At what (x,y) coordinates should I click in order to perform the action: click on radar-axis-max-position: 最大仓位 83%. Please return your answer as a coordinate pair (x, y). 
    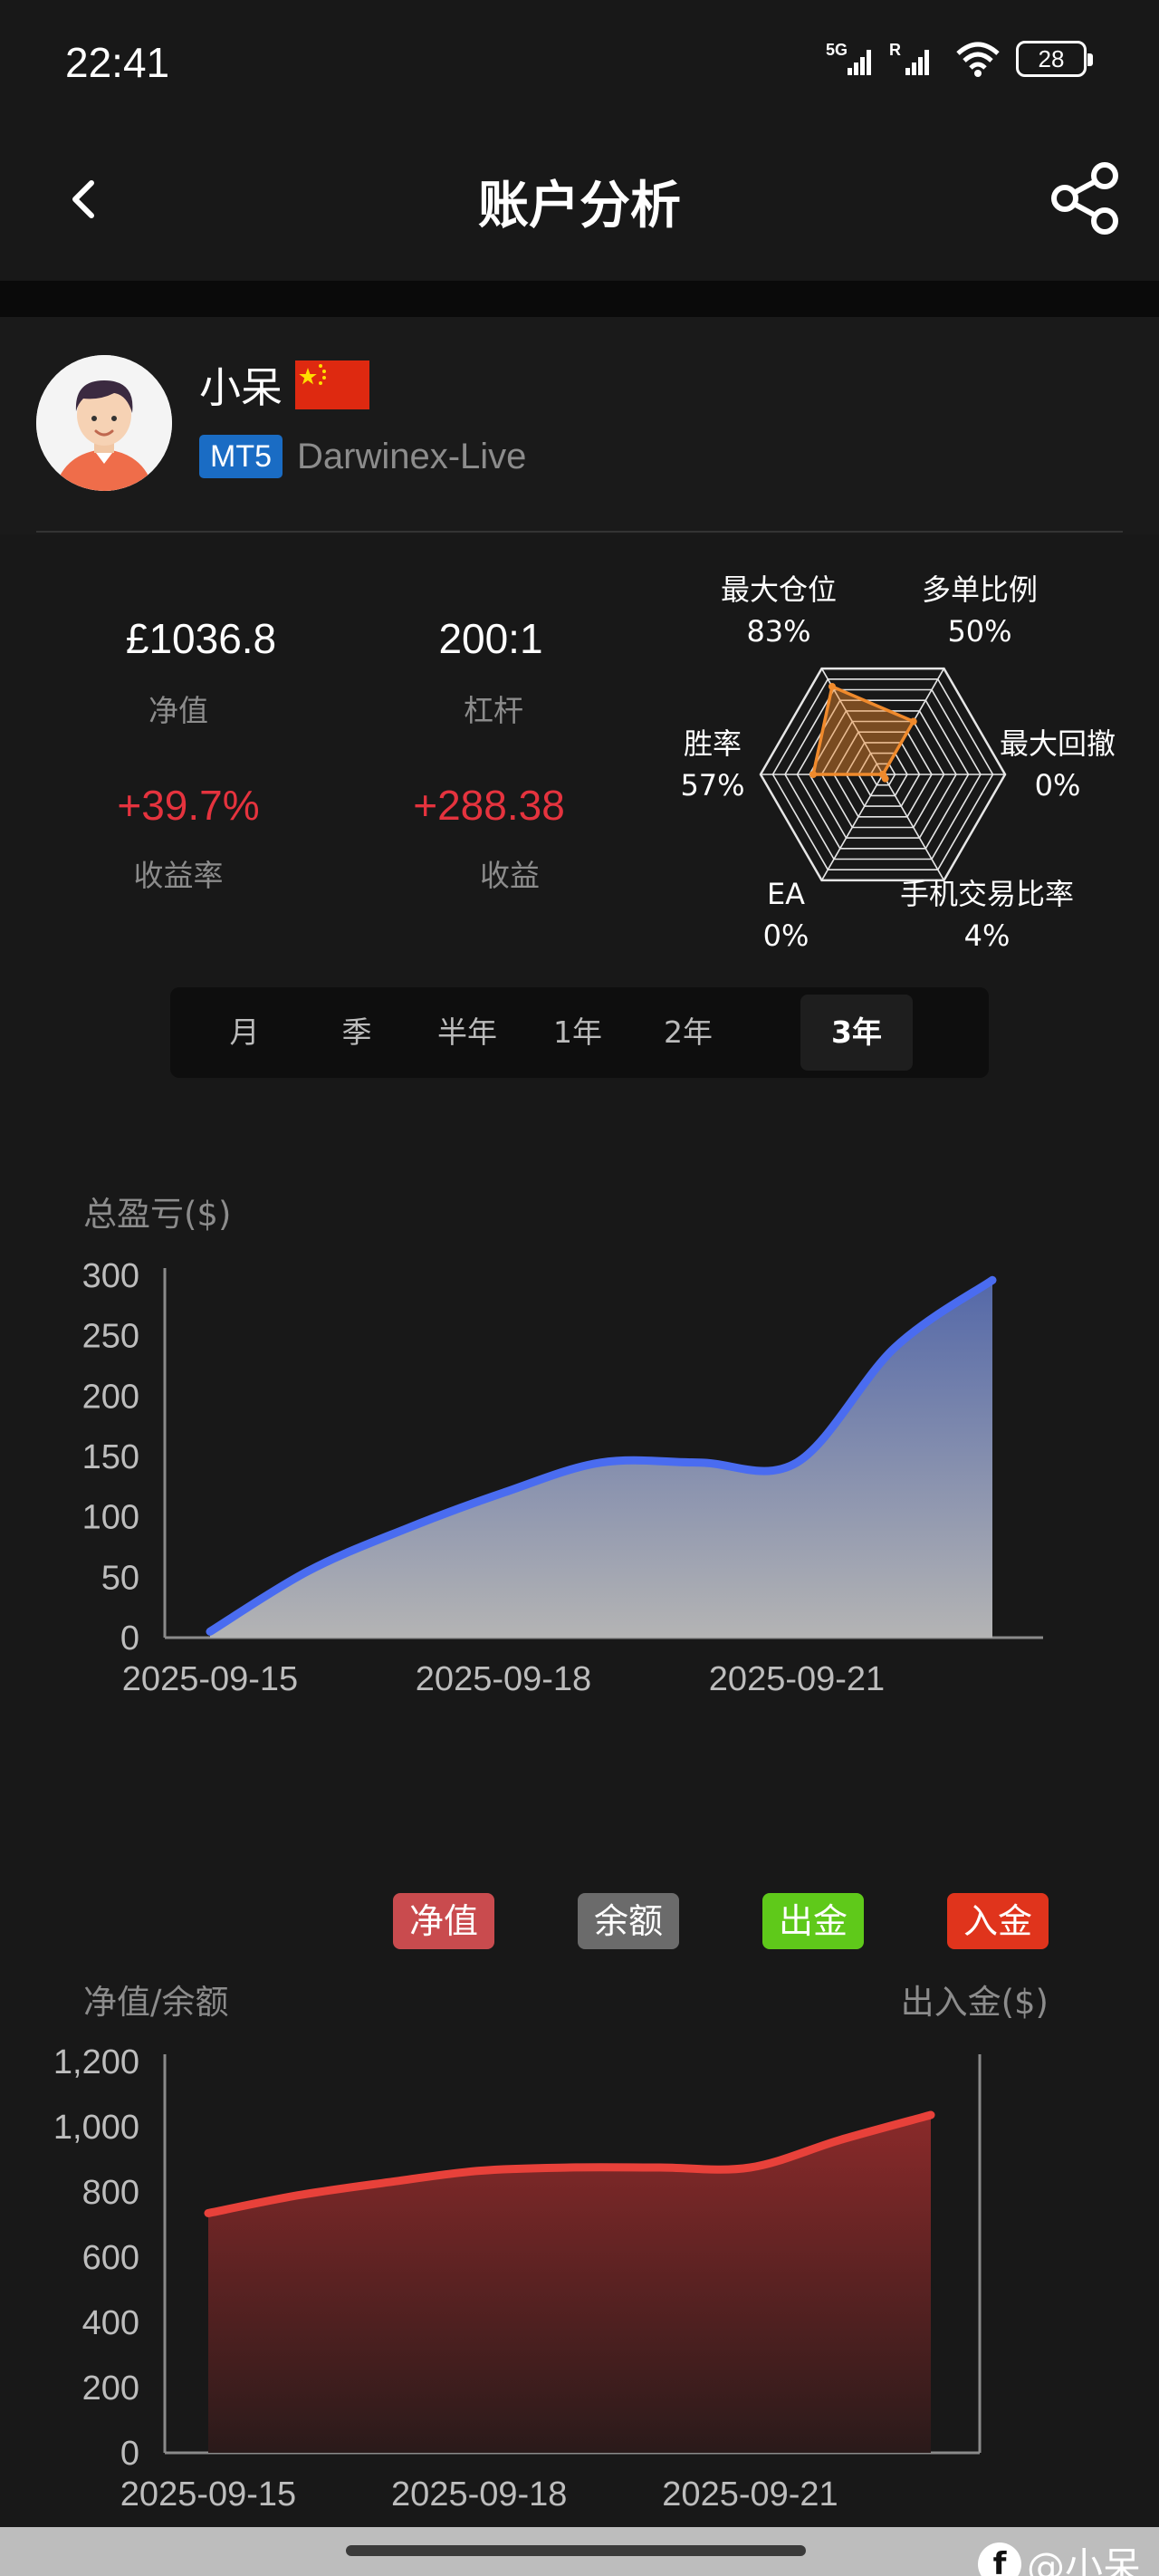
    Looking at the image, I should click on (779, 610).